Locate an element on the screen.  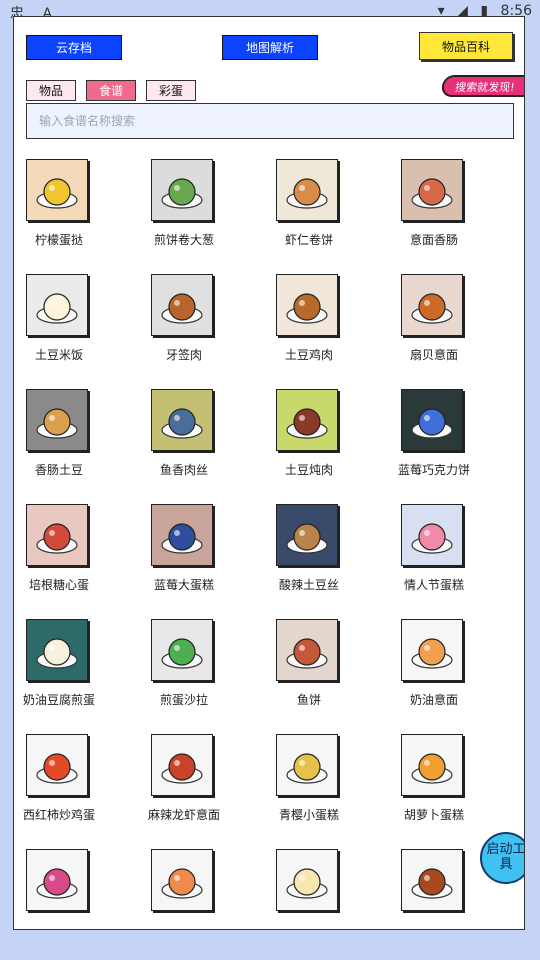
search-input: 输入食谱名称搜索 is located at coordinates (270, 121).